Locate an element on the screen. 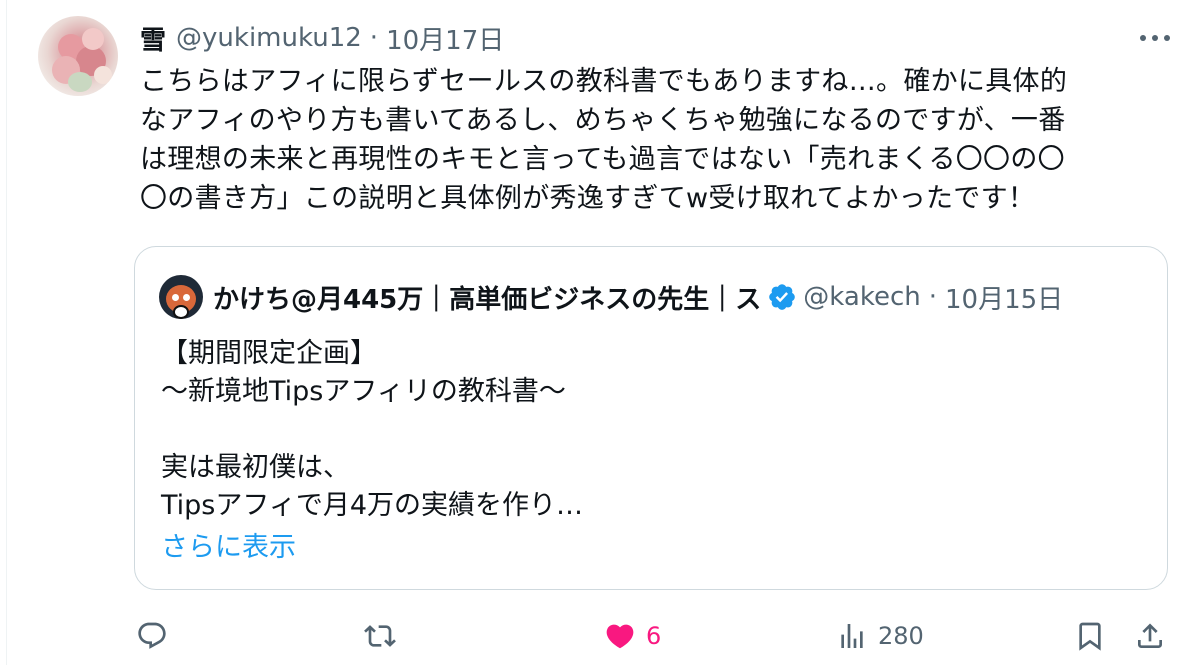 The height and width of the screenshot is (666, 1193). author-avatar is located at coordinates (78, 56).